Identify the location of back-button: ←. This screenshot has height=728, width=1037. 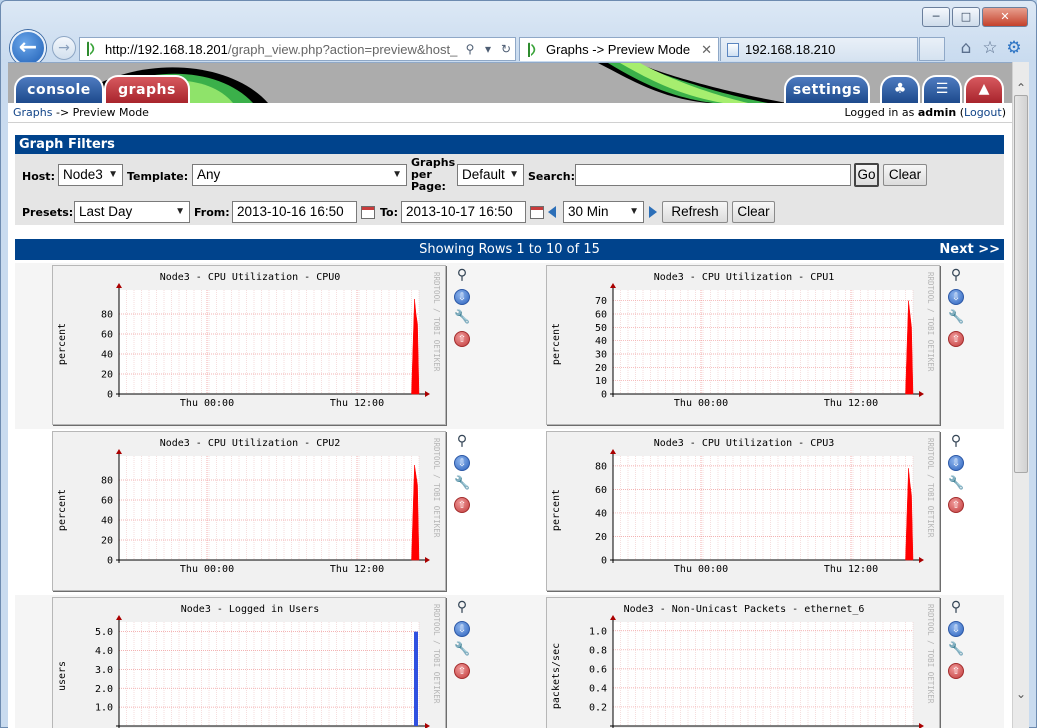
(28, 48).